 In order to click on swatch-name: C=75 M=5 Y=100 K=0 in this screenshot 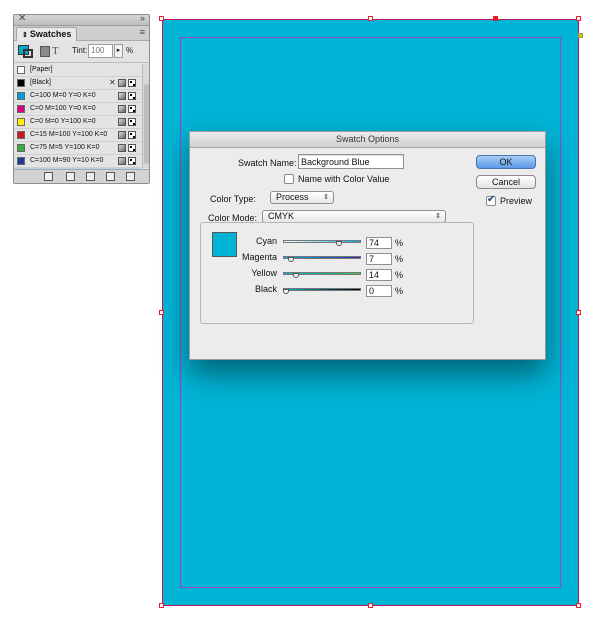, I will do `click(65, 147)`.